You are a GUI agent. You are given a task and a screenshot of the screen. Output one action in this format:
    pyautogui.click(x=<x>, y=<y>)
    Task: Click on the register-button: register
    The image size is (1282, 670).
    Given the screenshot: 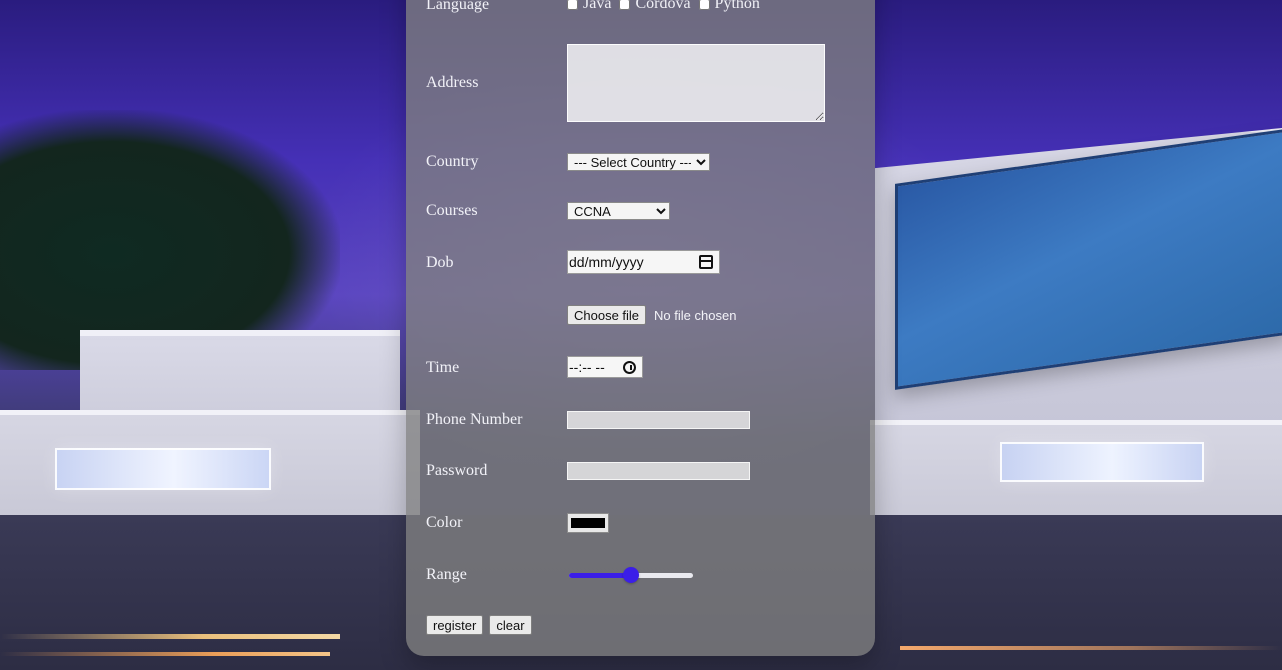 What is the action you would take?
    pyautogui.click(x=455, y=625)
    